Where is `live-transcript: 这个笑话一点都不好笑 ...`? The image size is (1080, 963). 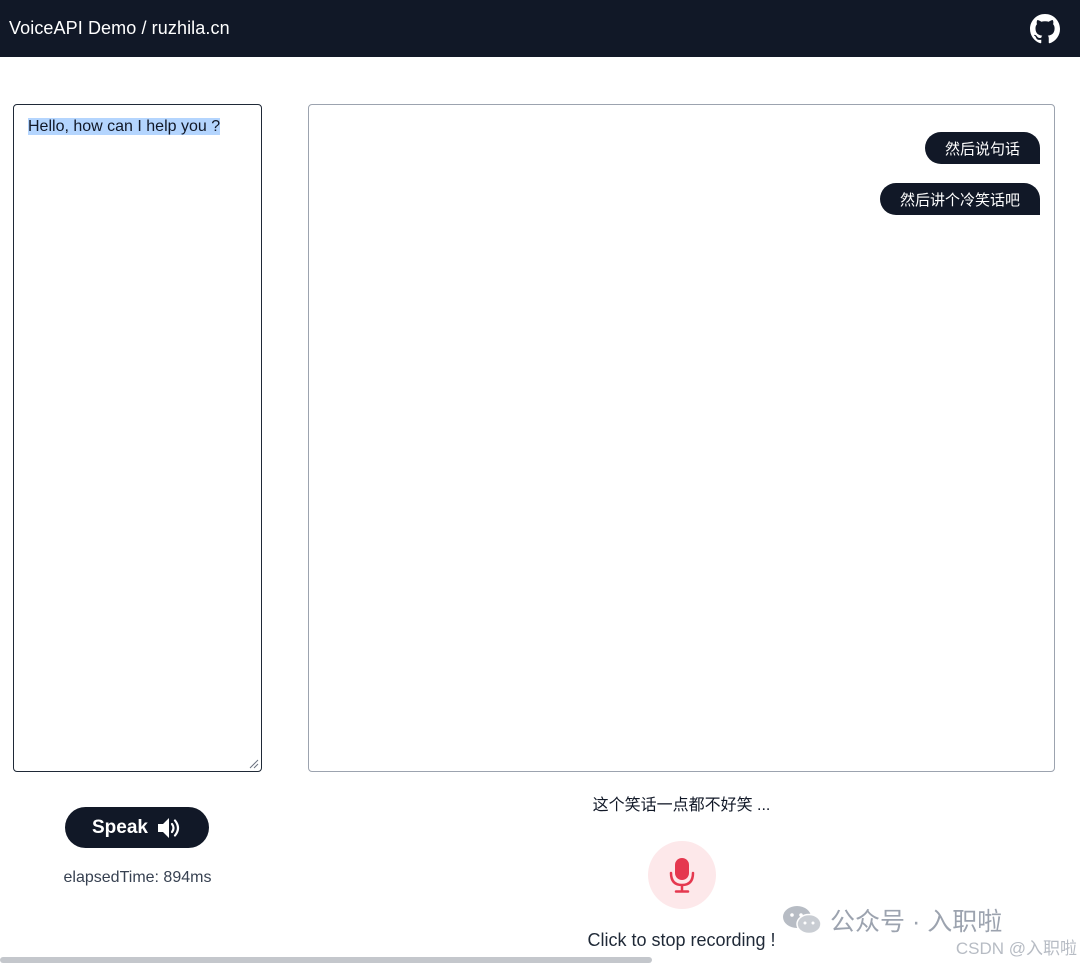 live-transcript: 这个笑话一点都不好笑 ... is located at coordinates (681, 805).